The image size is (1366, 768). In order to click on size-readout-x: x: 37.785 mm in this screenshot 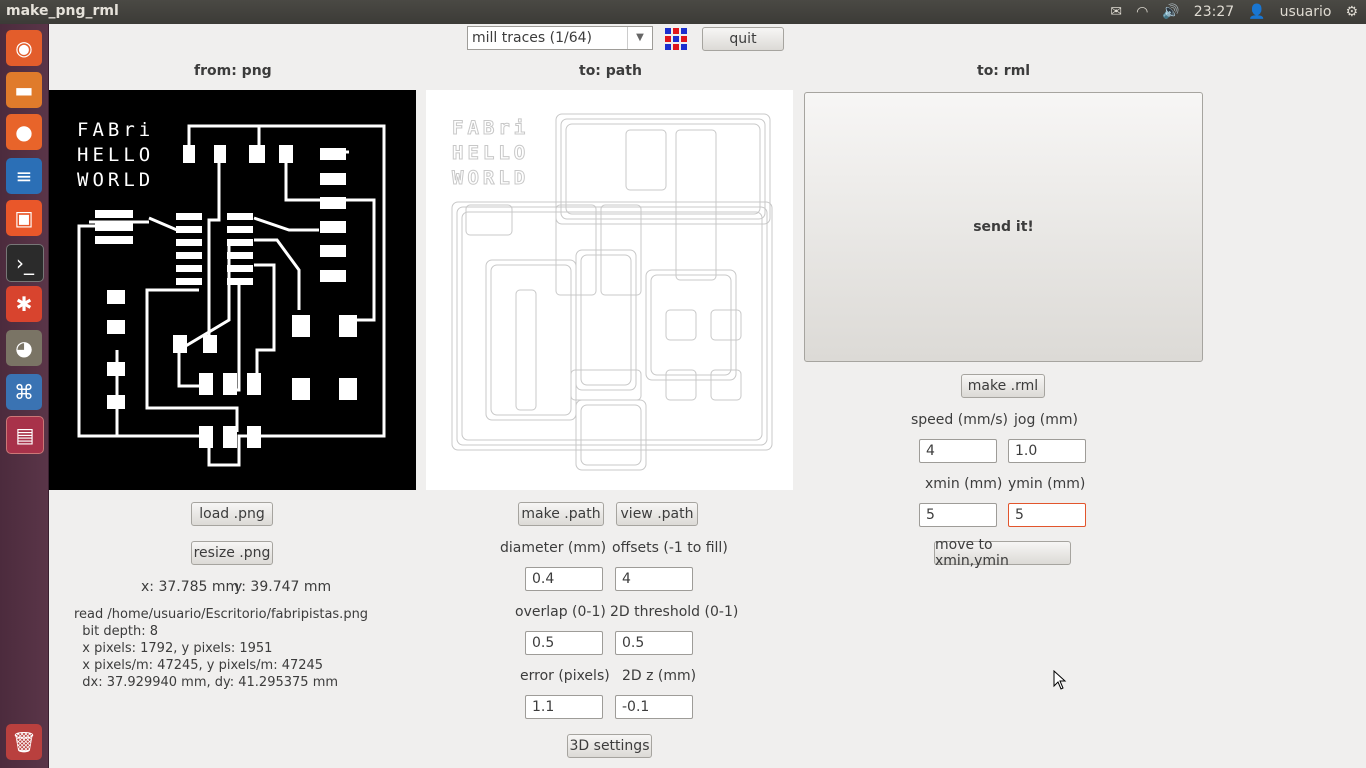, I will do `click(190, 587)`.